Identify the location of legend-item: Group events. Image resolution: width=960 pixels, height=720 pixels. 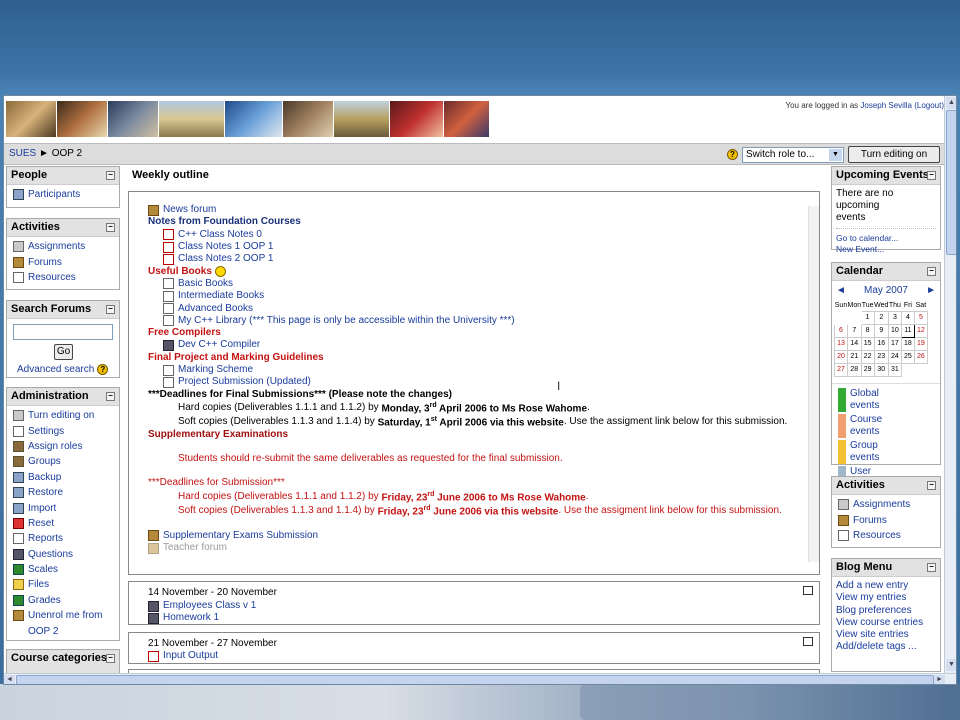
(867, 452).